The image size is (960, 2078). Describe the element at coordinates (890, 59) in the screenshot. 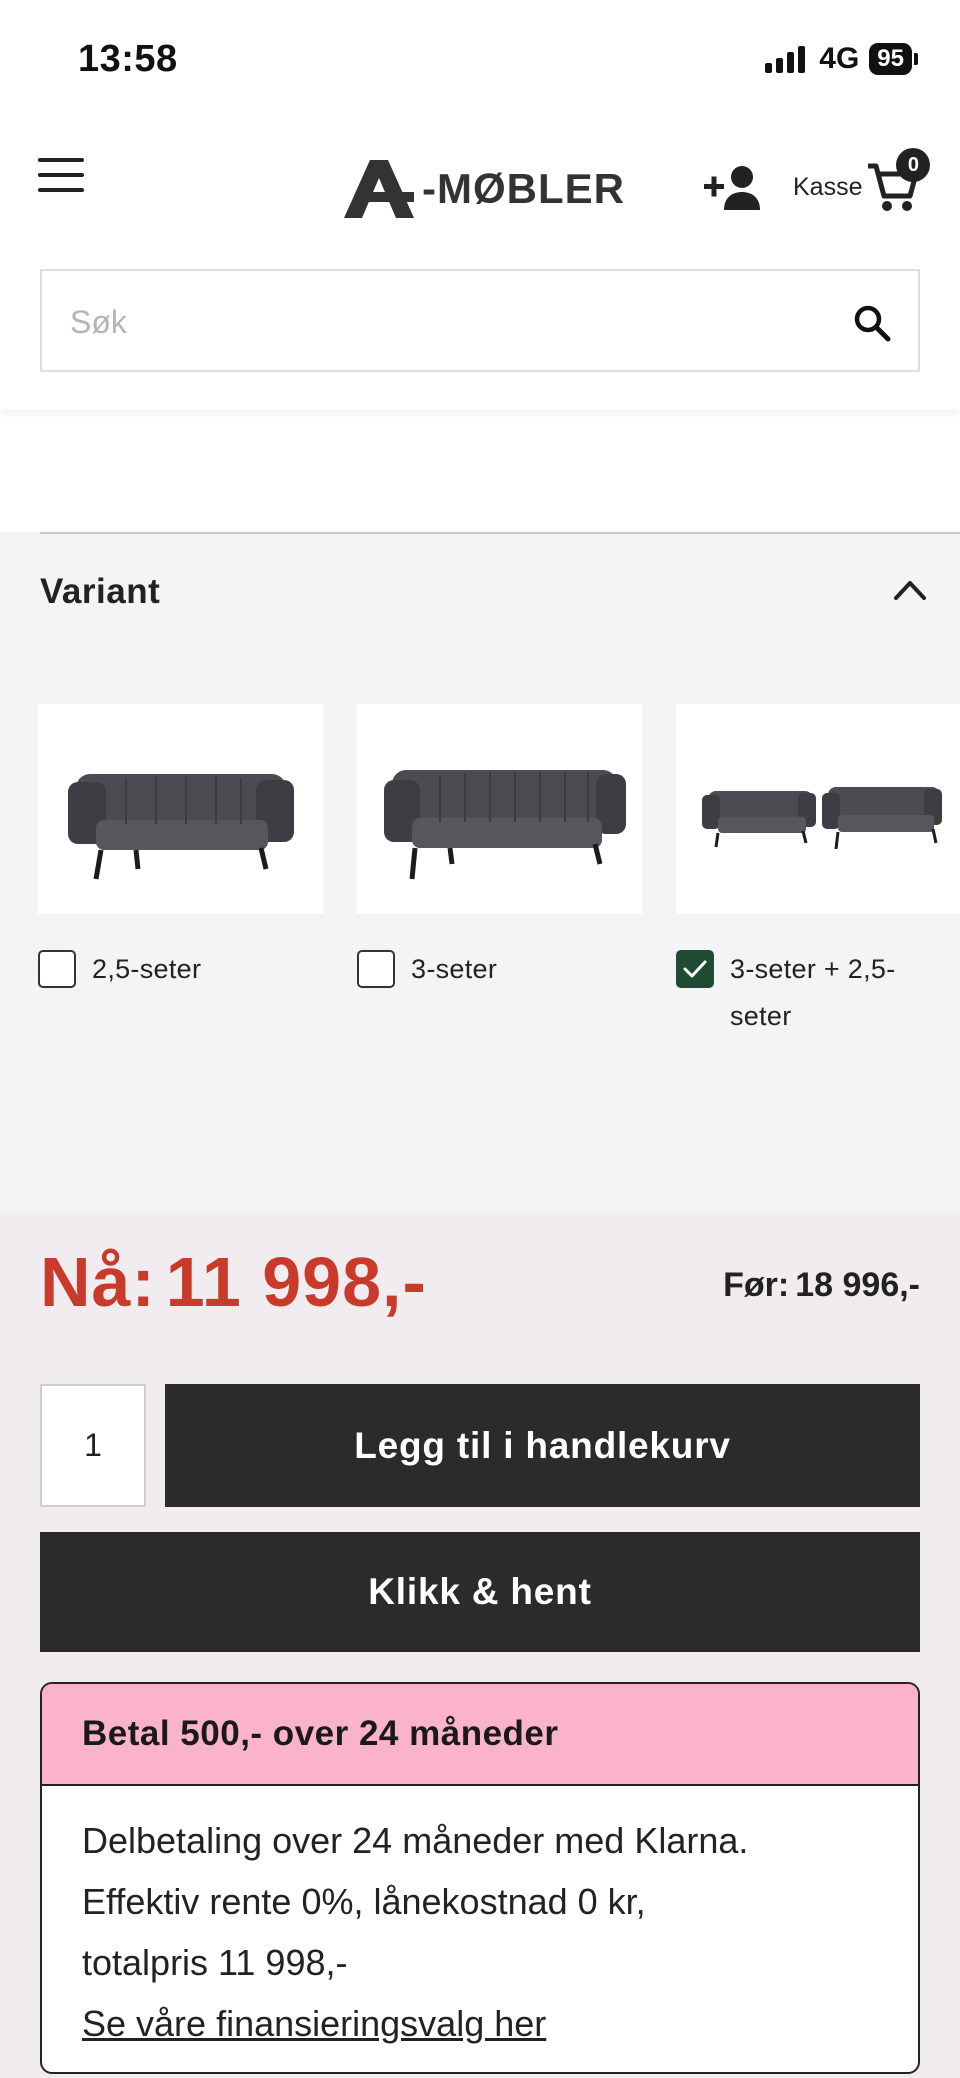

I see `battery-icon: 95` at that location.